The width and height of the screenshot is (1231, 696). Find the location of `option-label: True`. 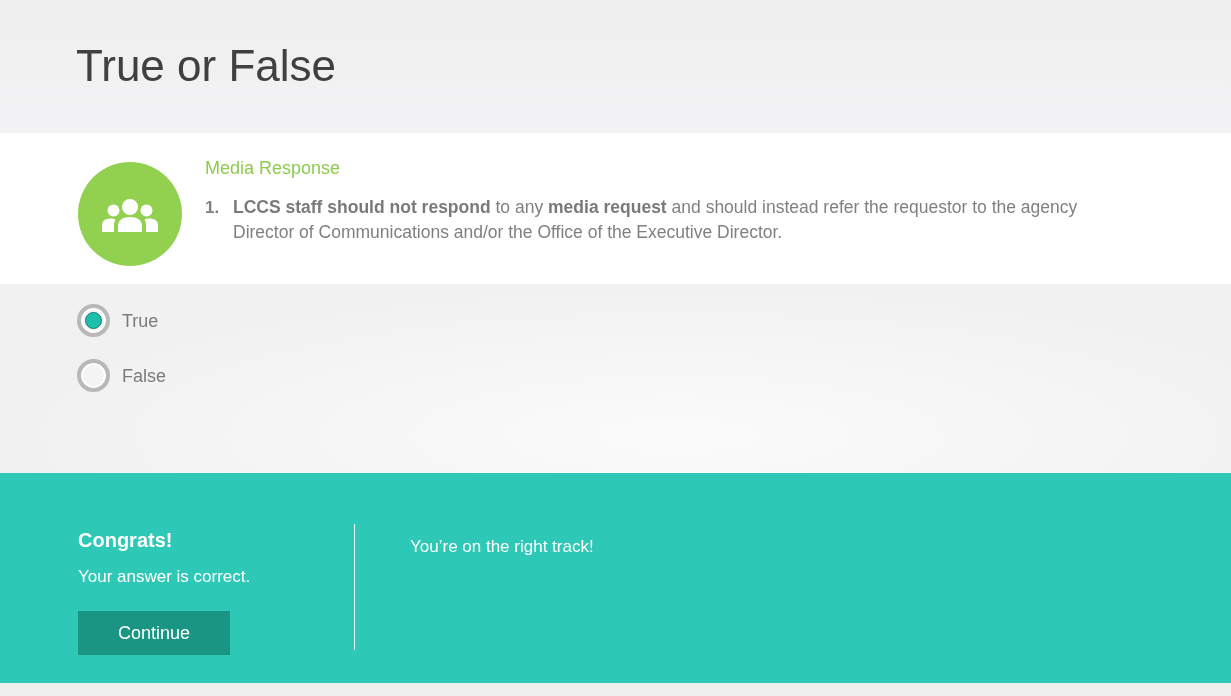

option-label: True is located at coordinates (140, 320).